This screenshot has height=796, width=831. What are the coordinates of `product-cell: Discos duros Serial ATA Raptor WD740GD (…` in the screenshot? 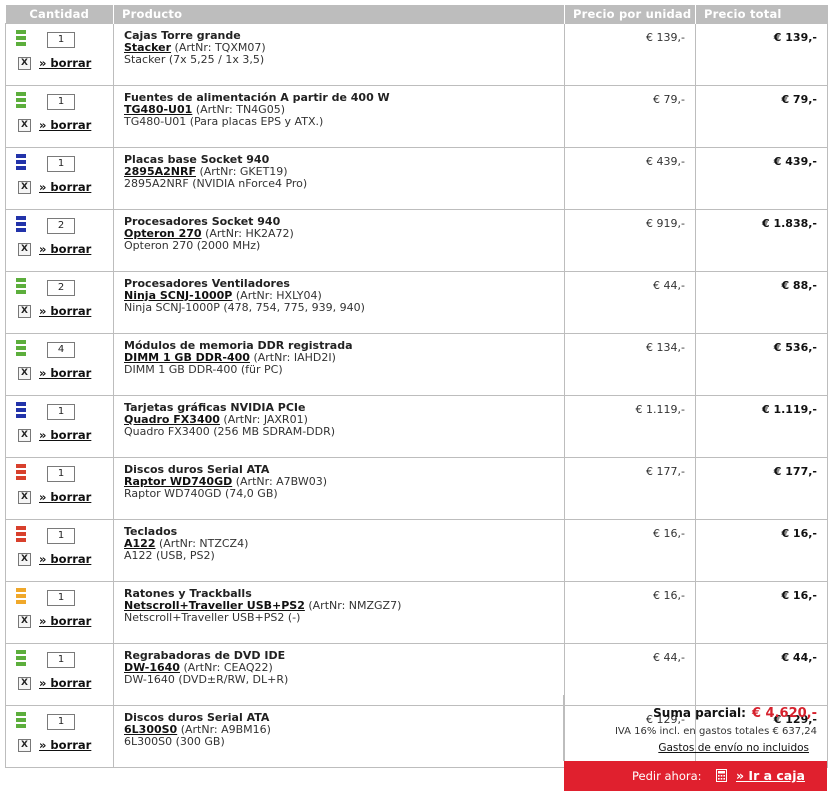 It's located at (339, 488).